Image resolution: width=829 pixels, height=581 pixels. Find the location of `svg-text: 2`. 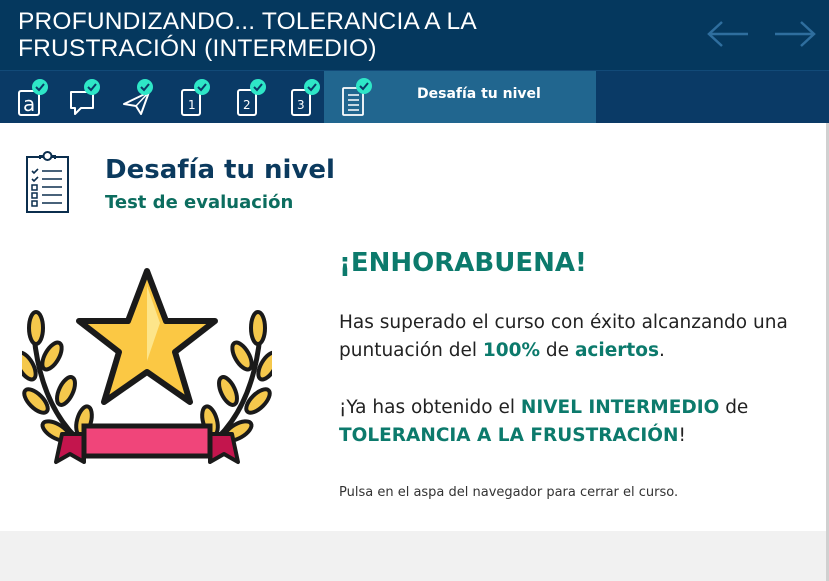

svg-text: 2 is located at coordinates (247, 105).